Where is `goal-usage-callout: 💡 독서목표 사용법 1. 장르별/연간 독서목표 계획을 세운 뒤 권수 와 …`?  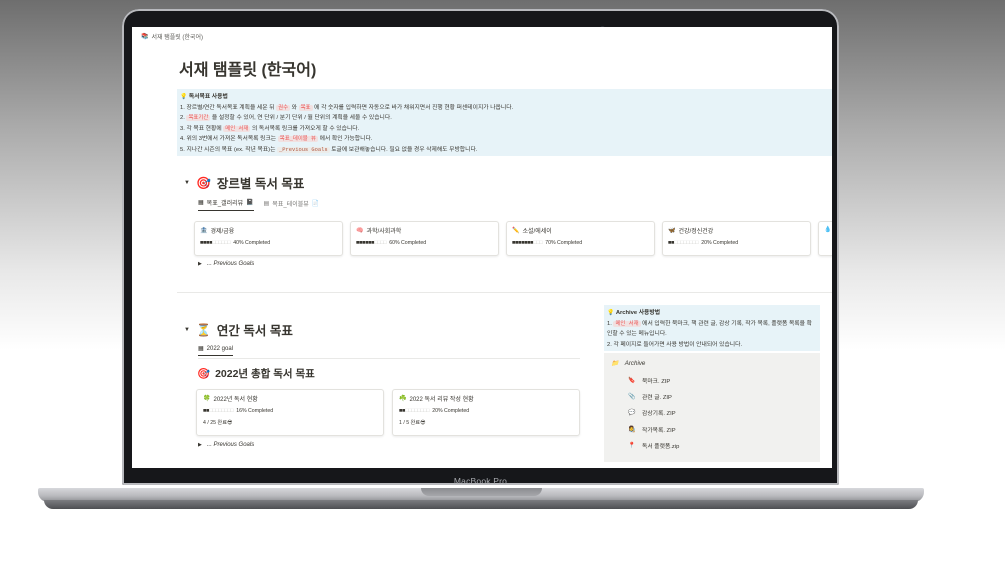
goal-usage-callout: 💡 독서목표 사용법 1. 장르별/연간 독서목표 계획을 세운 뒤 권수 와 … is located at coordinates (504, 122).